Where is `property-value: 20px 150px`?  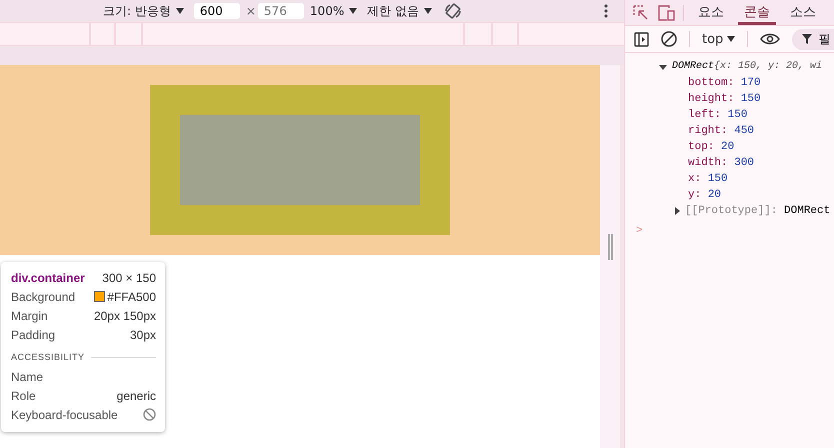
property-value: 20px 150px is located at coordinates (125, 315).